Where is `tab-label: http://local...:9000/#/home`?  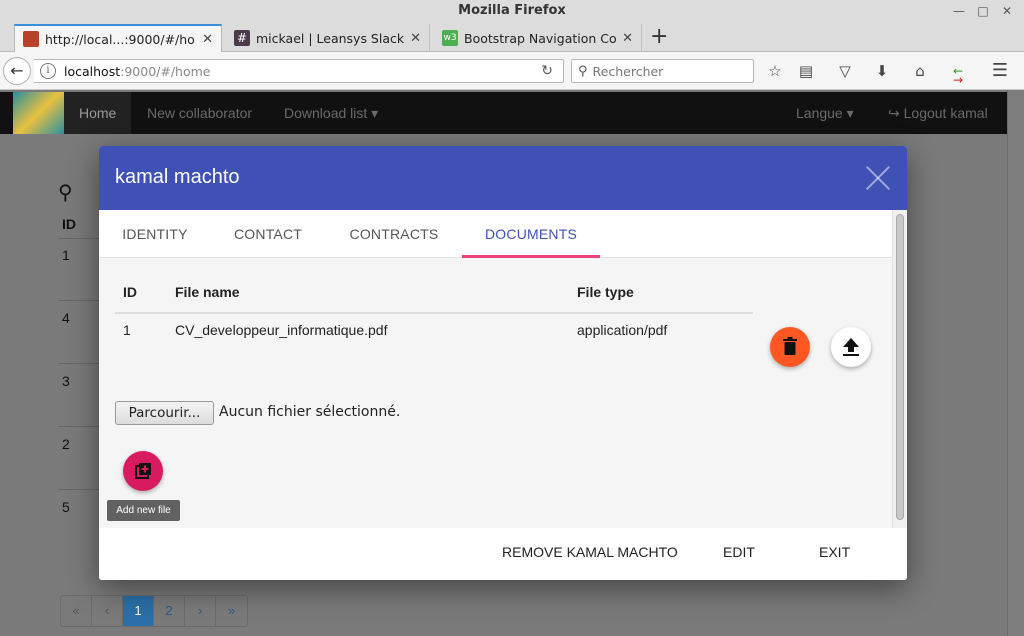 tab-label: http://local...:9000/#/home is located at coordinates (120, 39).